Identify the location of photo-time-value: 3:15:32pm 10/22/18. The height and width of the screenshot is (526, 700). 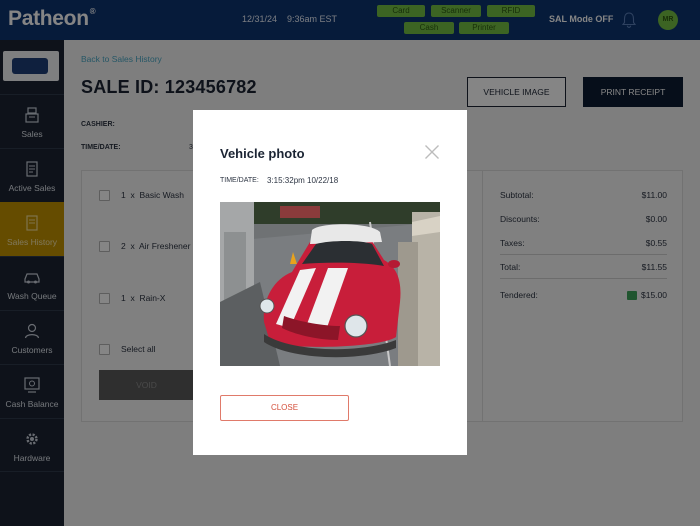
(303, 180).